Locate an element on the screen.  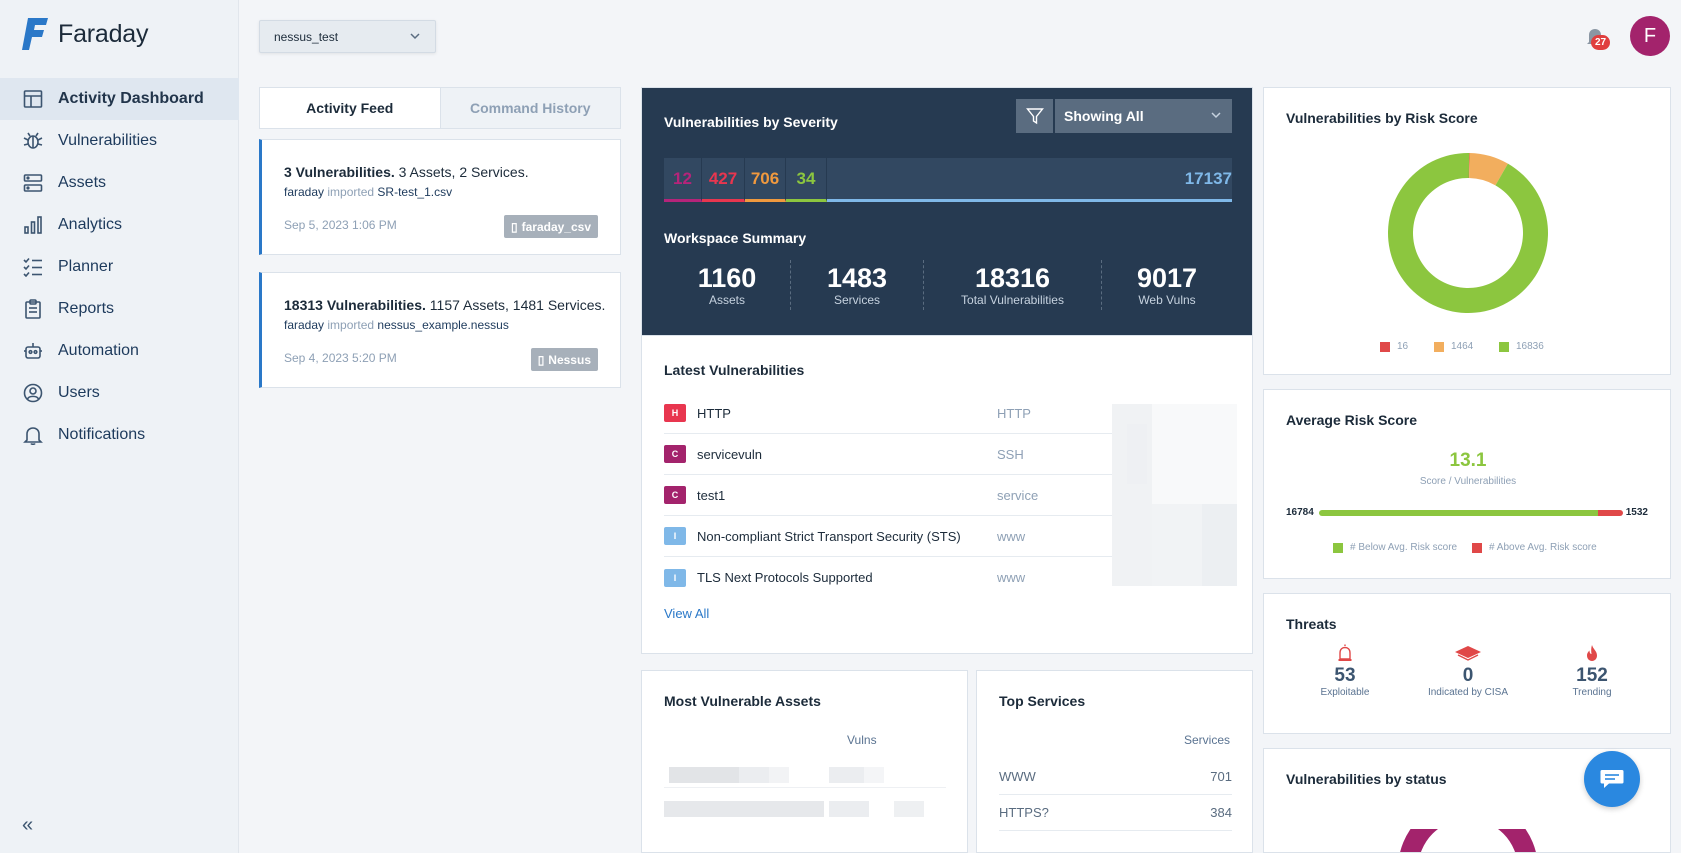
feed-card-tag: ▯ faraday_csv is located at coordinates (551, 226).